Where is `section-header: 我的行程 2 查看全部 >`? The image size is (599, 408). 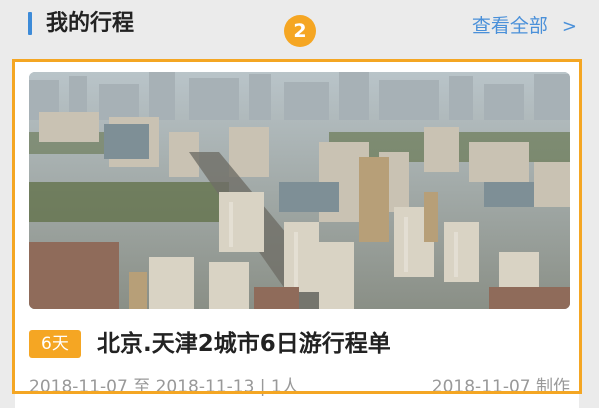 section-header: 我的行程 2 查看全部 > is located at coordinates (299, 29).